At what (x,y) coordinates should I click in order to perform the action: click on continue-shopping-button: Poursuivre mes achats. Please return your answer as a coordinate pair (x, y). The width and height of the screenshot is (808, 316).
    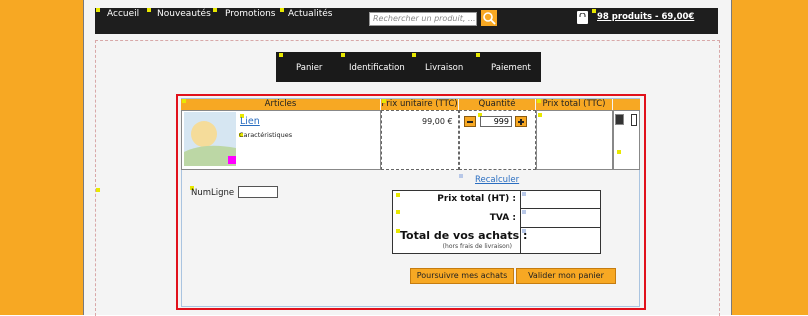
    Looking at the image, I should click on (462, 276).